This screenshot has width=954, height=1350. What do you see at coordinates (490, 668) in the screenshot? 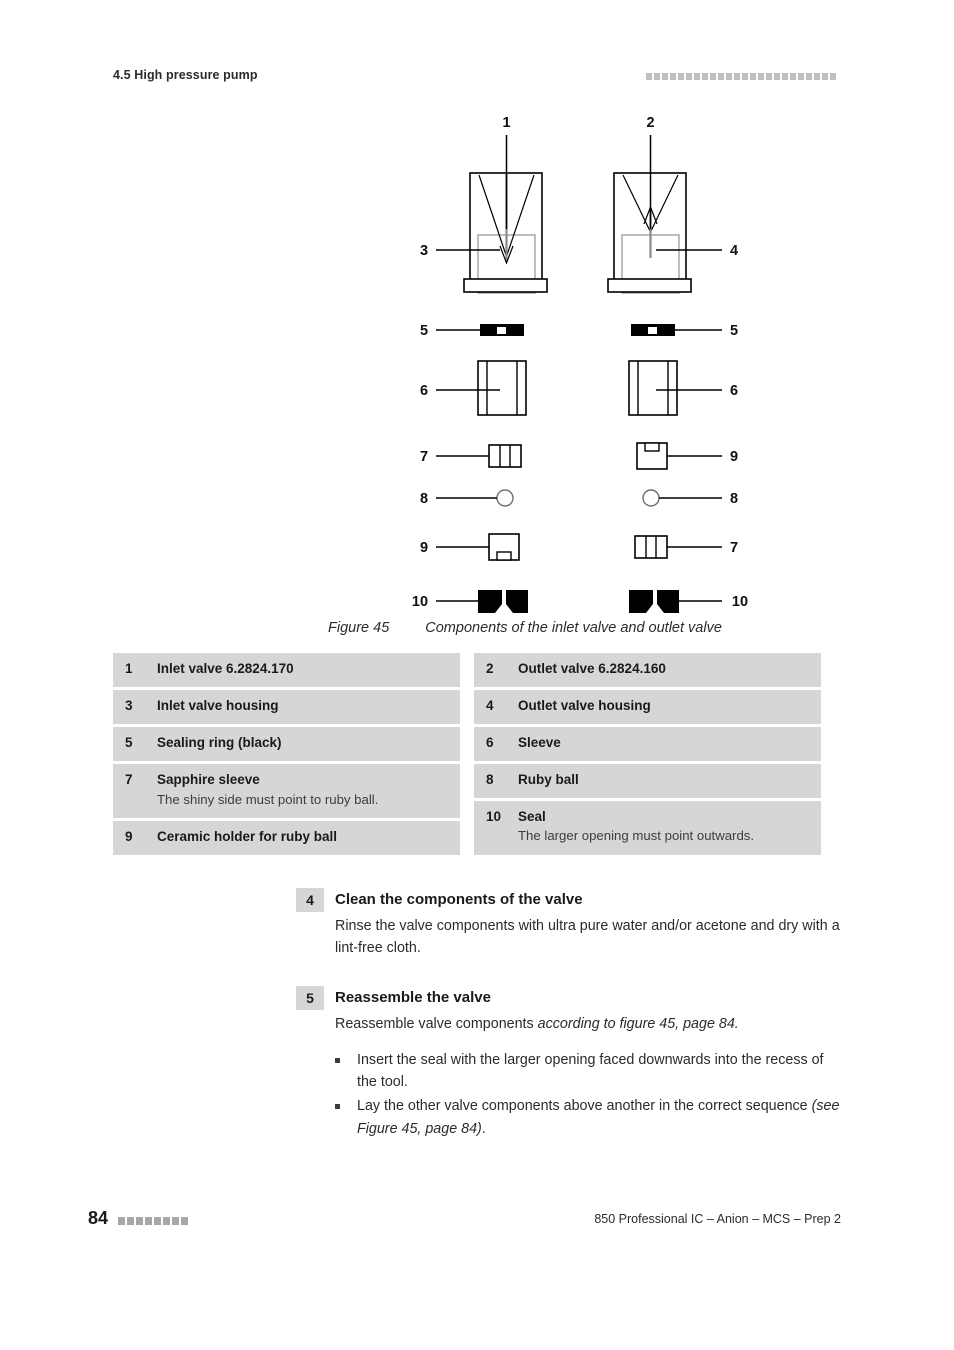
I see `legend-row-number: 2` at bounding box center [490, 668].